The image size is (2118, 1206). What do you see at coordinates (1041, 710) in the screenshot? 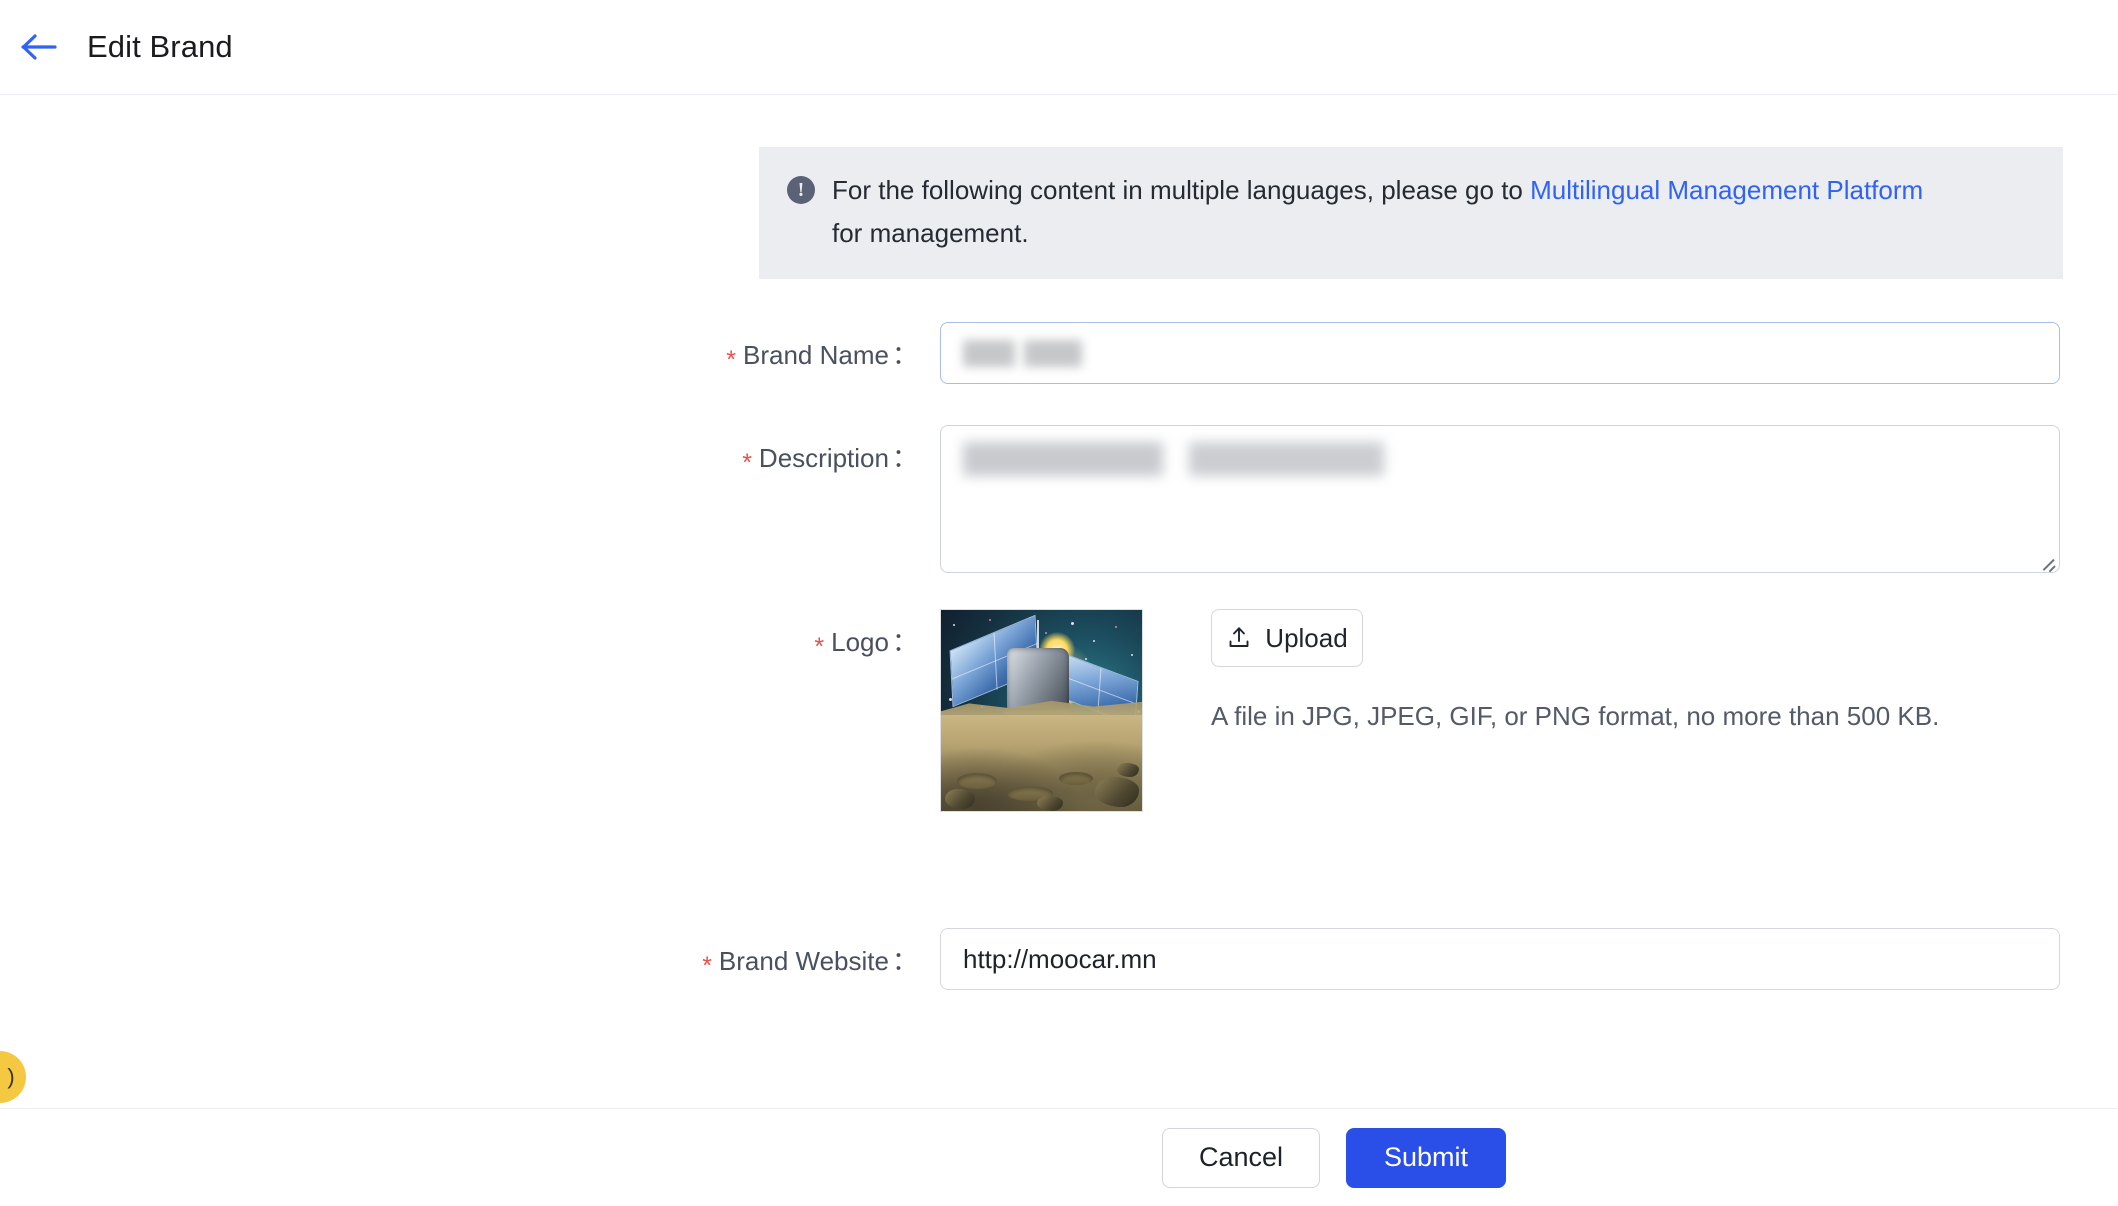
I see `brand-logo-thumbnail` at bounding box center [1041, 710].